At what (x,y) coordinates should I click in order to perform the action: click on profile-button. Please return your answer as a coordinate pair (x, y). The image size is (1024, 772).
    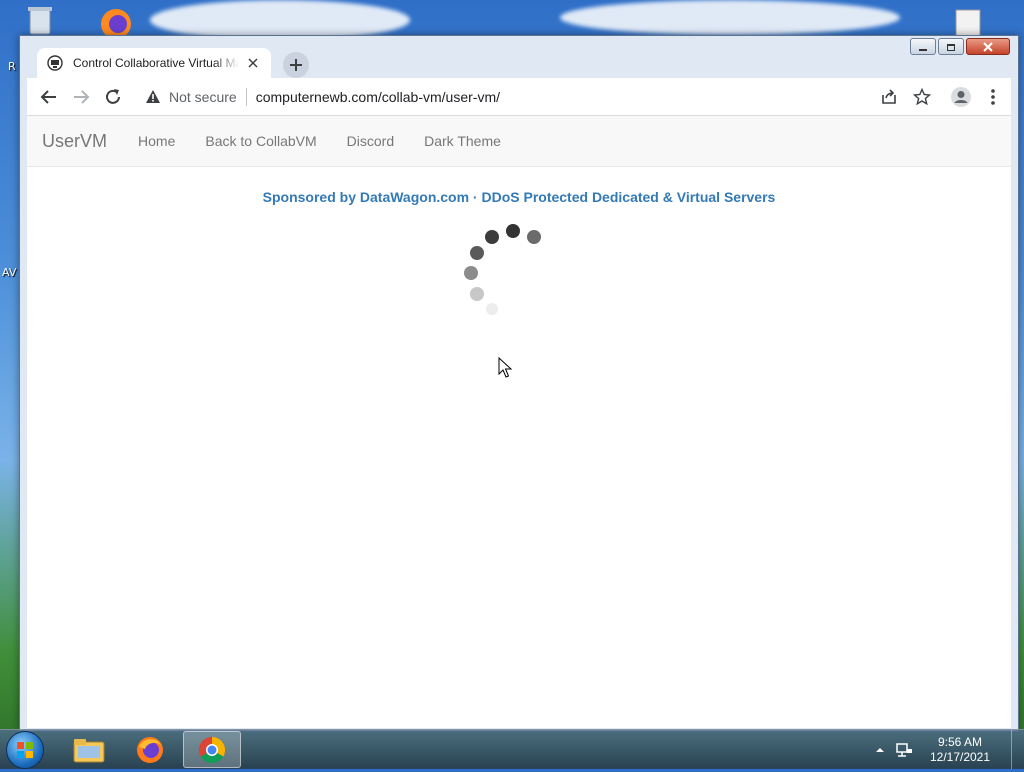
    Looking at the image, I should click on (961, 97).